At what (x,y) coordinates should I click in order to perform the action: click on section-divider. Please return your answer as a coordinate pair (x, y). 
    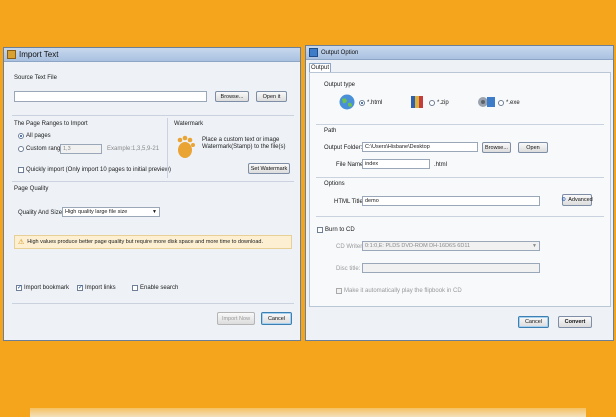
    Looking at the image, I should click on (167, 148).